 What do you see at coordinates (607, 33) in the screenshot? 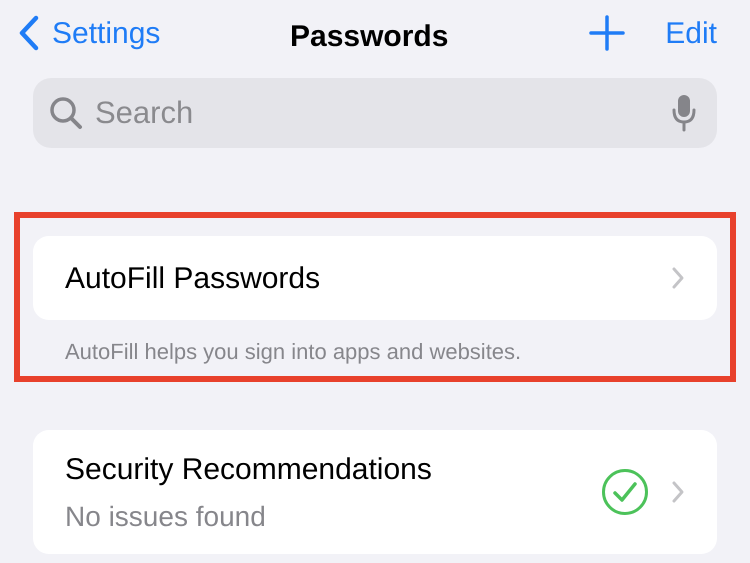
I see `add-icon` at bounding box center [607, 33].